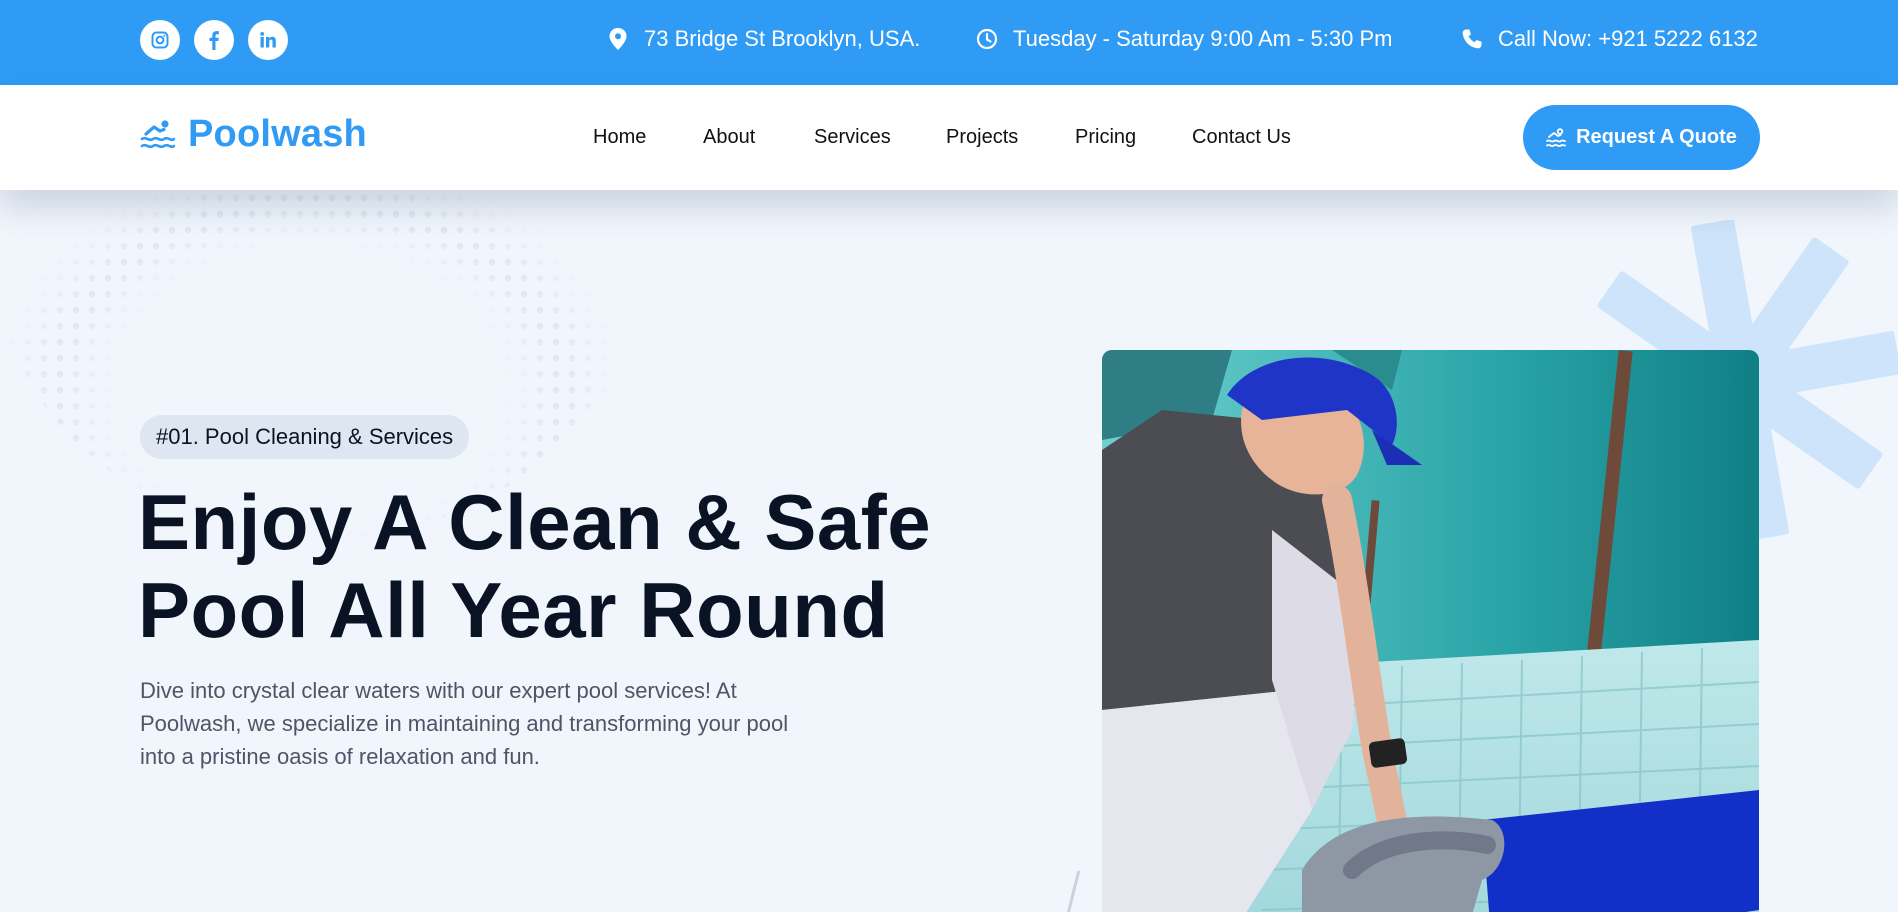  I want to click on phone-icon, so click(1472, 39).